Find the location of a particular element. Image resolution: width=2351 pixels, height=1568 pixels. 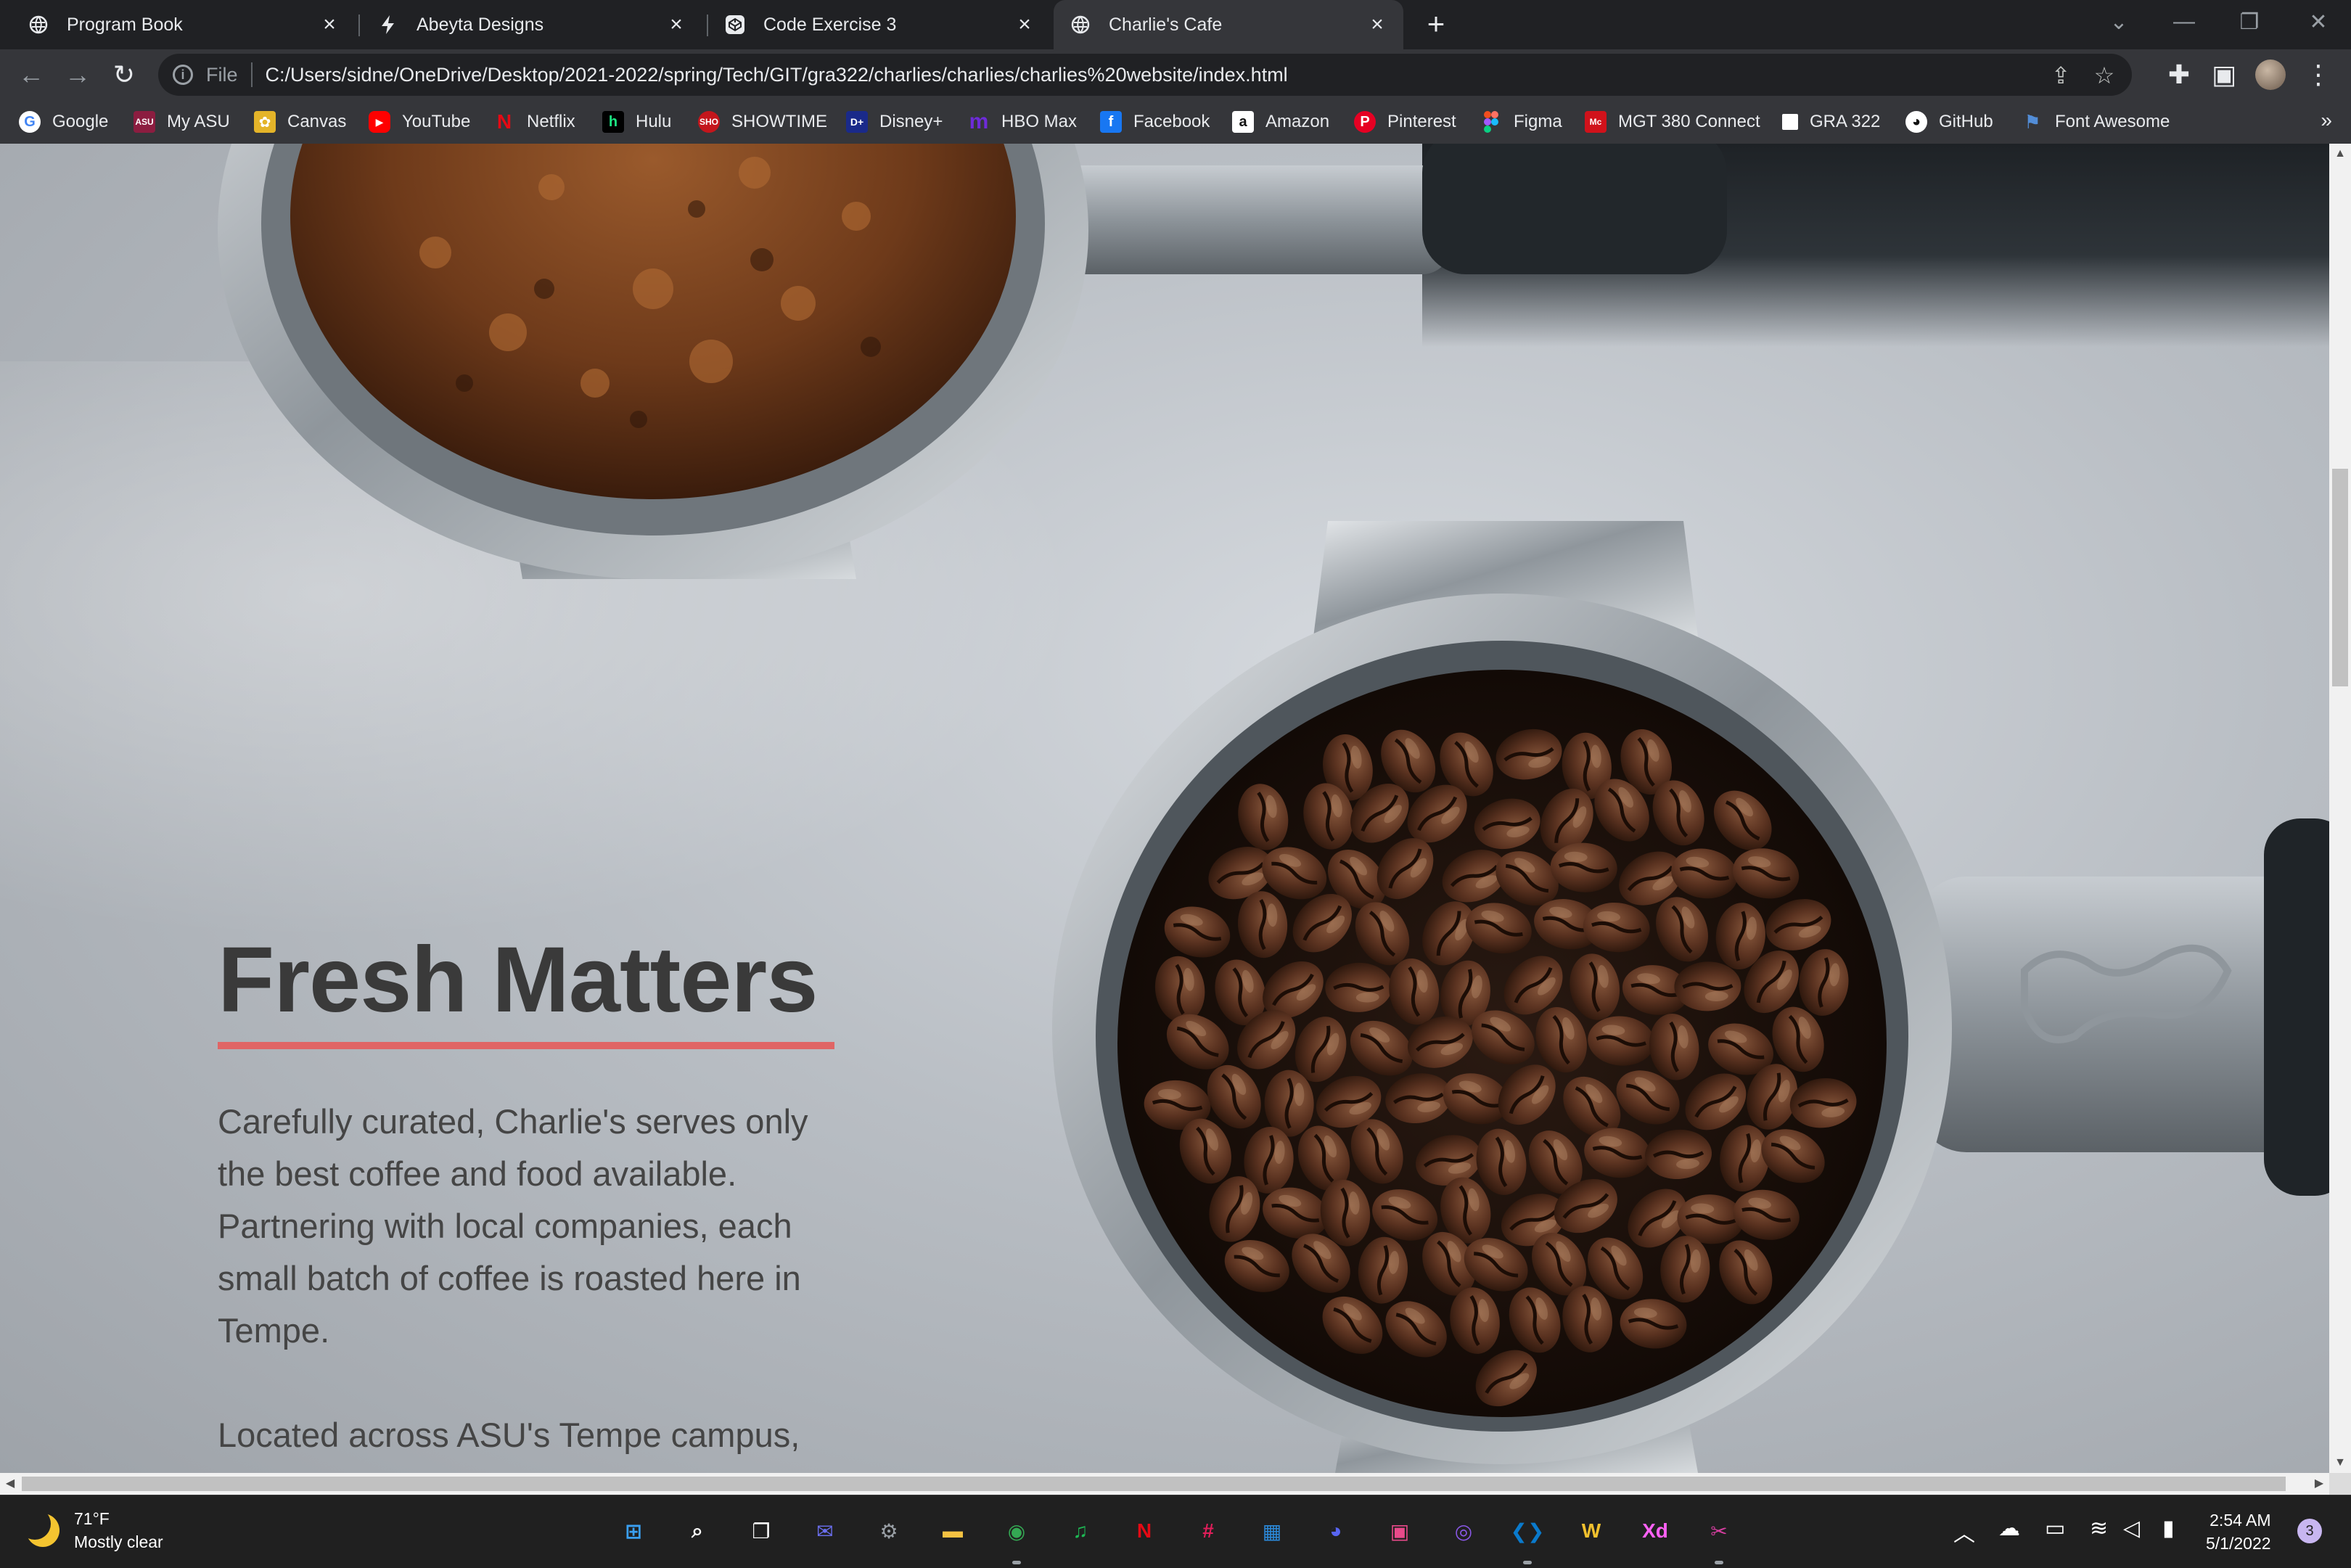

bookmark-hbo-max: m HBO Max is located at coordinates (1022, 122).